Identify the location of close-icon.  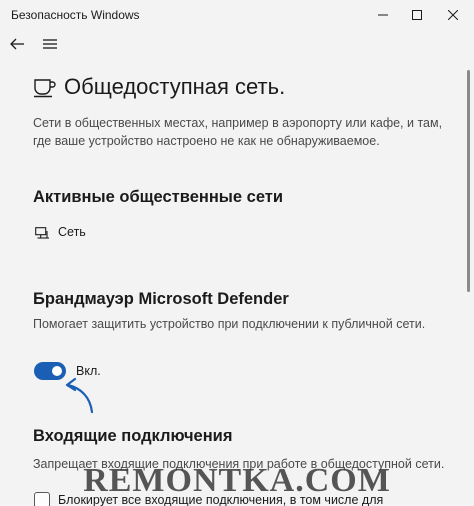
(453, 15).